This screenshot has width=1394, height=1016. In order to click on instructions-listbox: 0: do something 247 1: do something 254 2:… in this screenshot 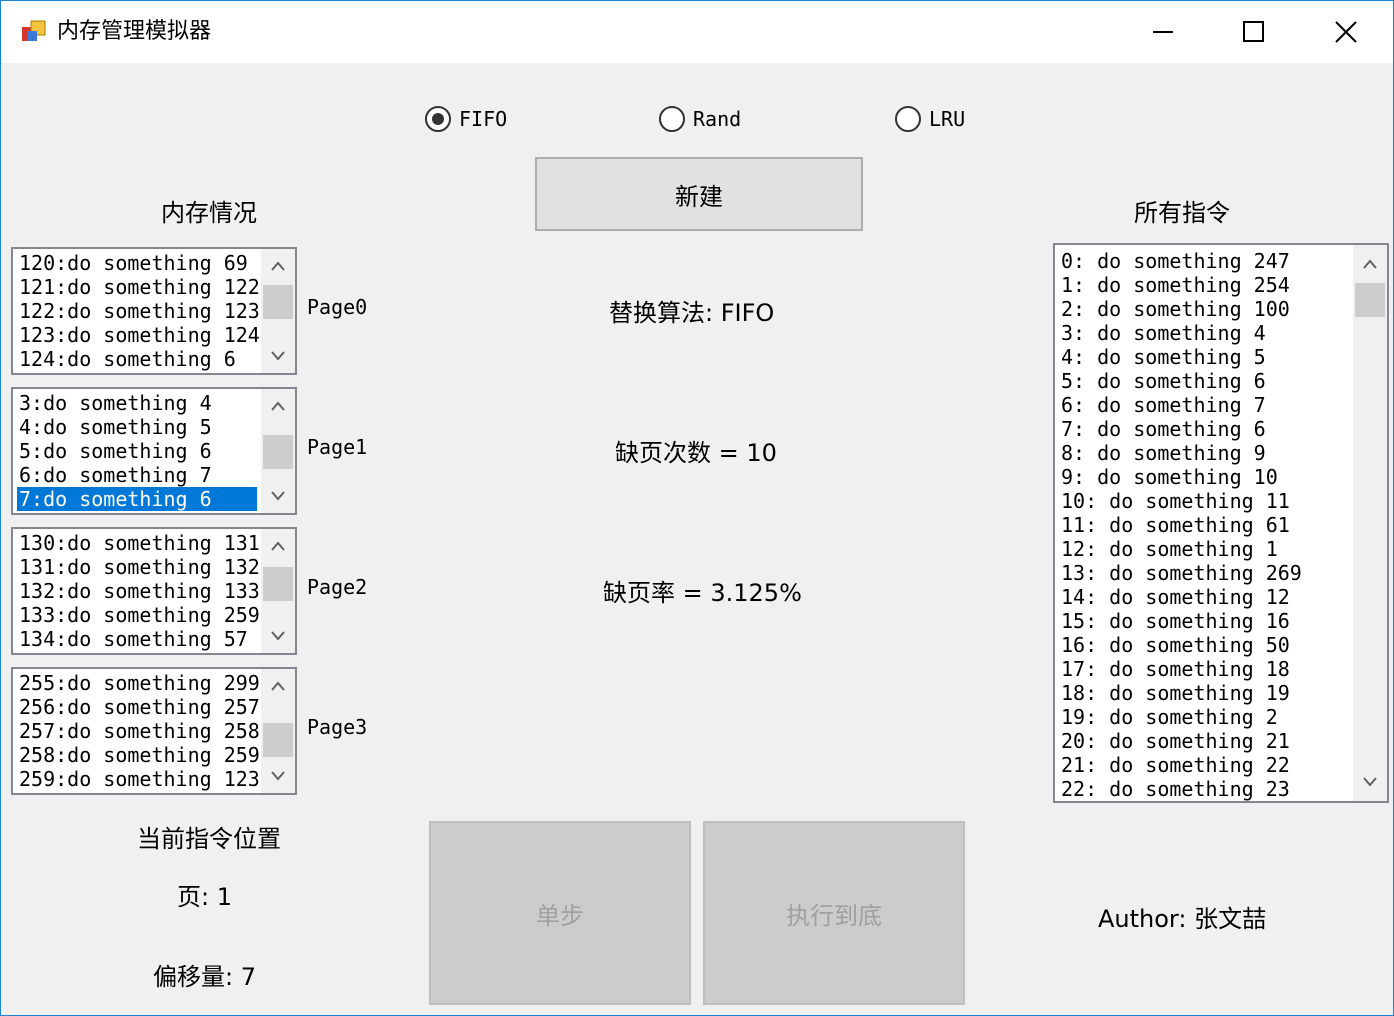, I will do `click(1221, 523)`.